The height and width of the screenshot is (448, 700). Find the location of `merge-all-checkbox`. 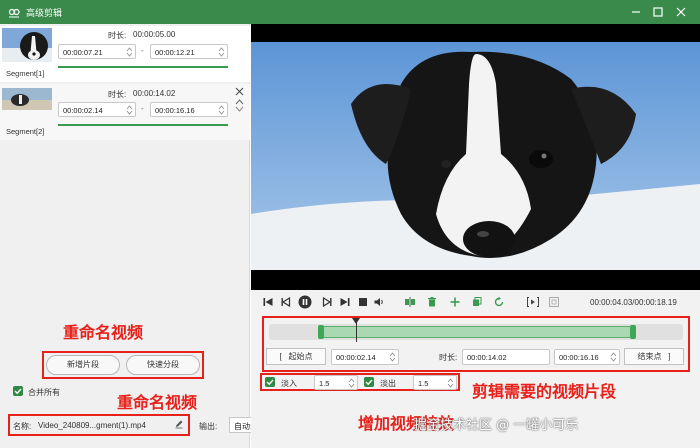

merge-all-checkbox is located at coordinates (18, 391).